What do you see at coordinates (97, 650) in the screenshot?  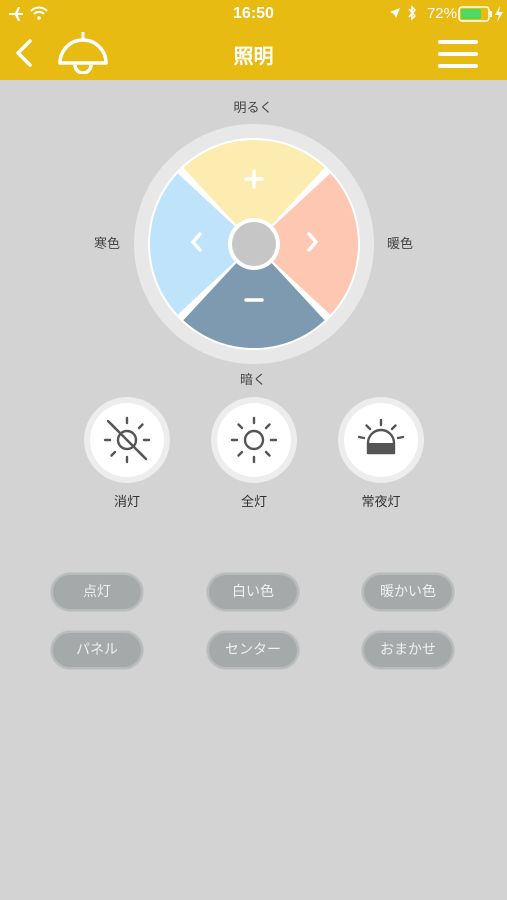 I see `panel-button: パネル` at bounding box center [97, 650].